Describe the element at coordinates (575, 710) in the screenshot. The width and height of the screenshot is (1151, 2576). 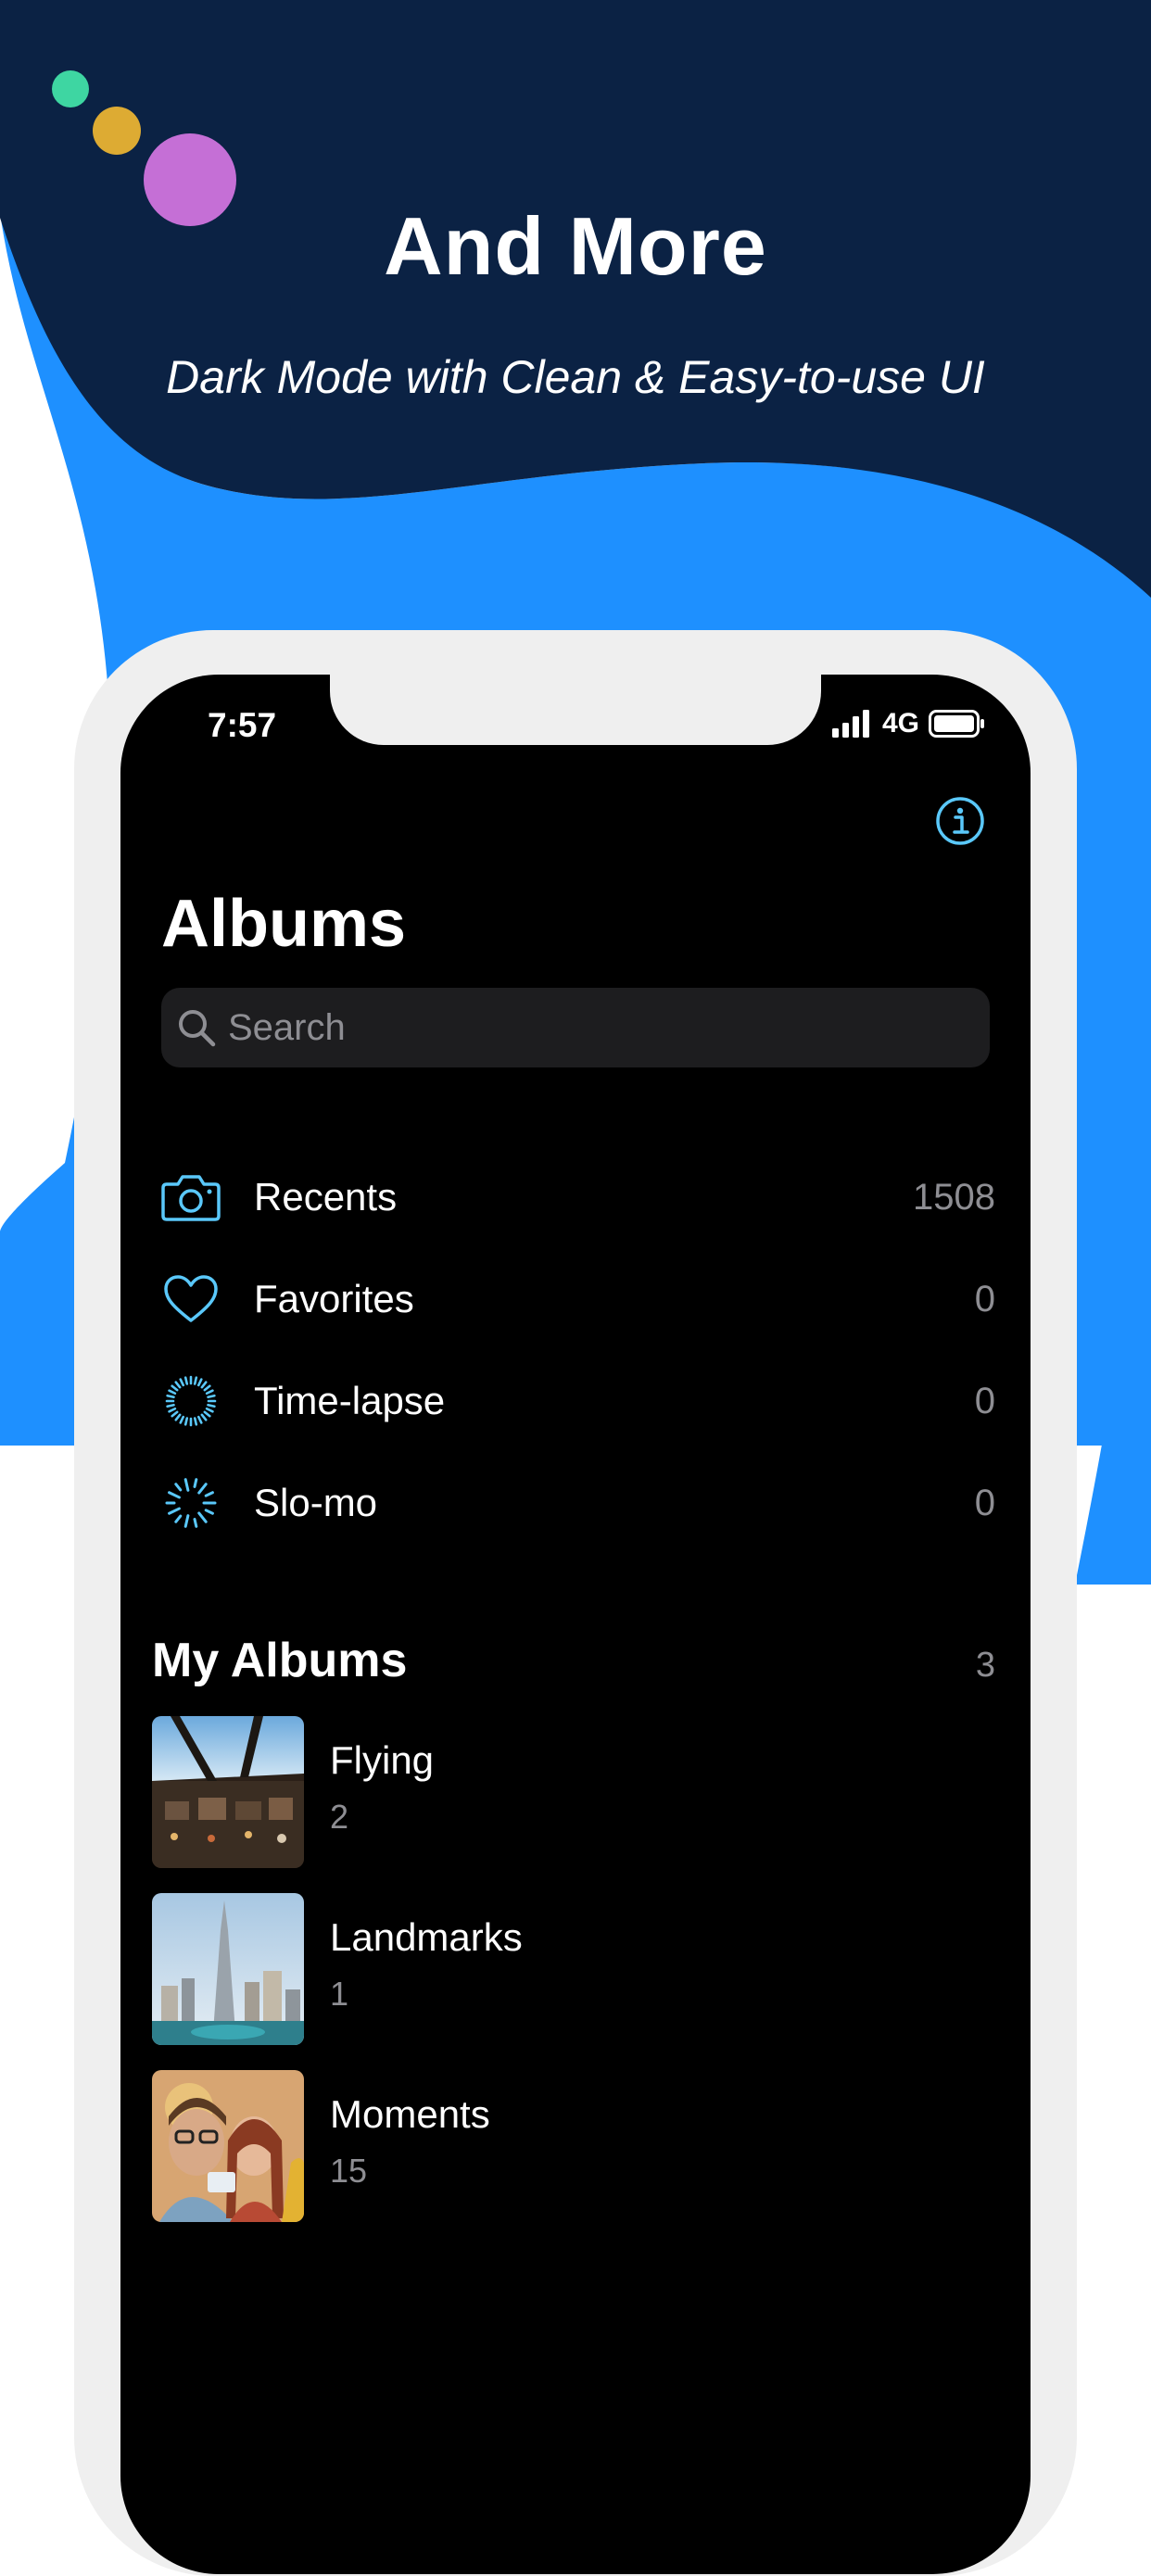
I see `notch` at that location.